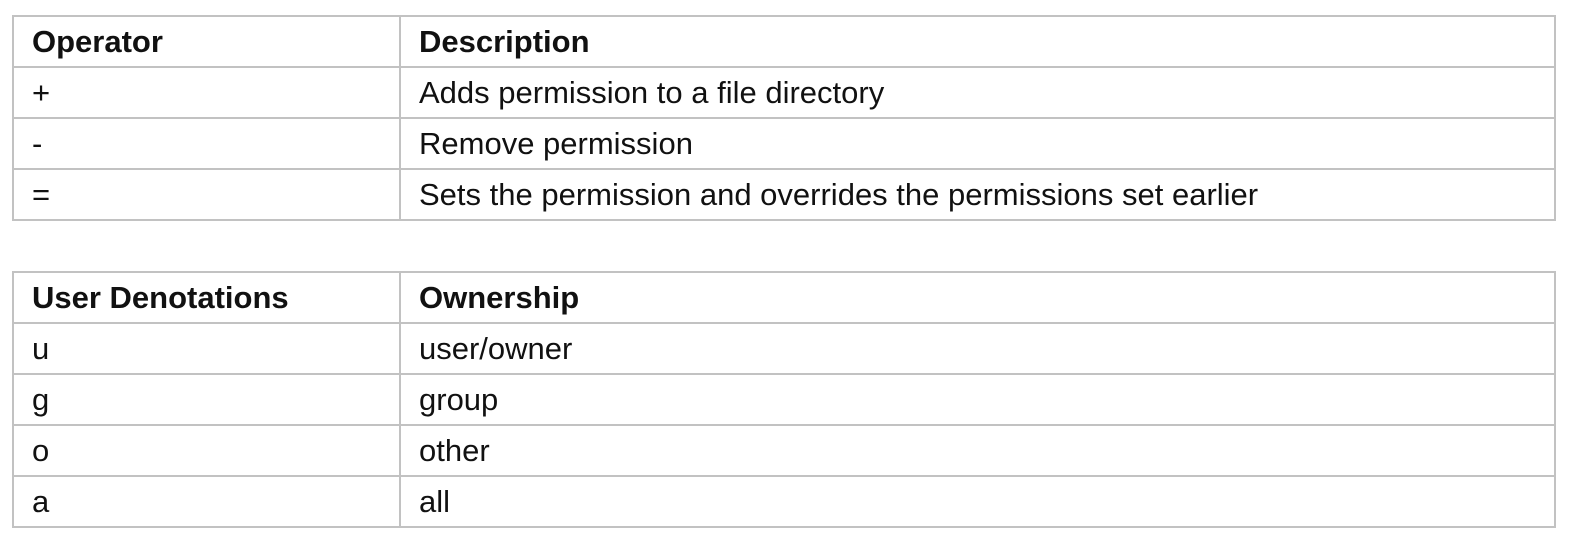  Describe the element at coordinates (977, 450) in the screenshot. I see `ownership-cell: other` at that location.